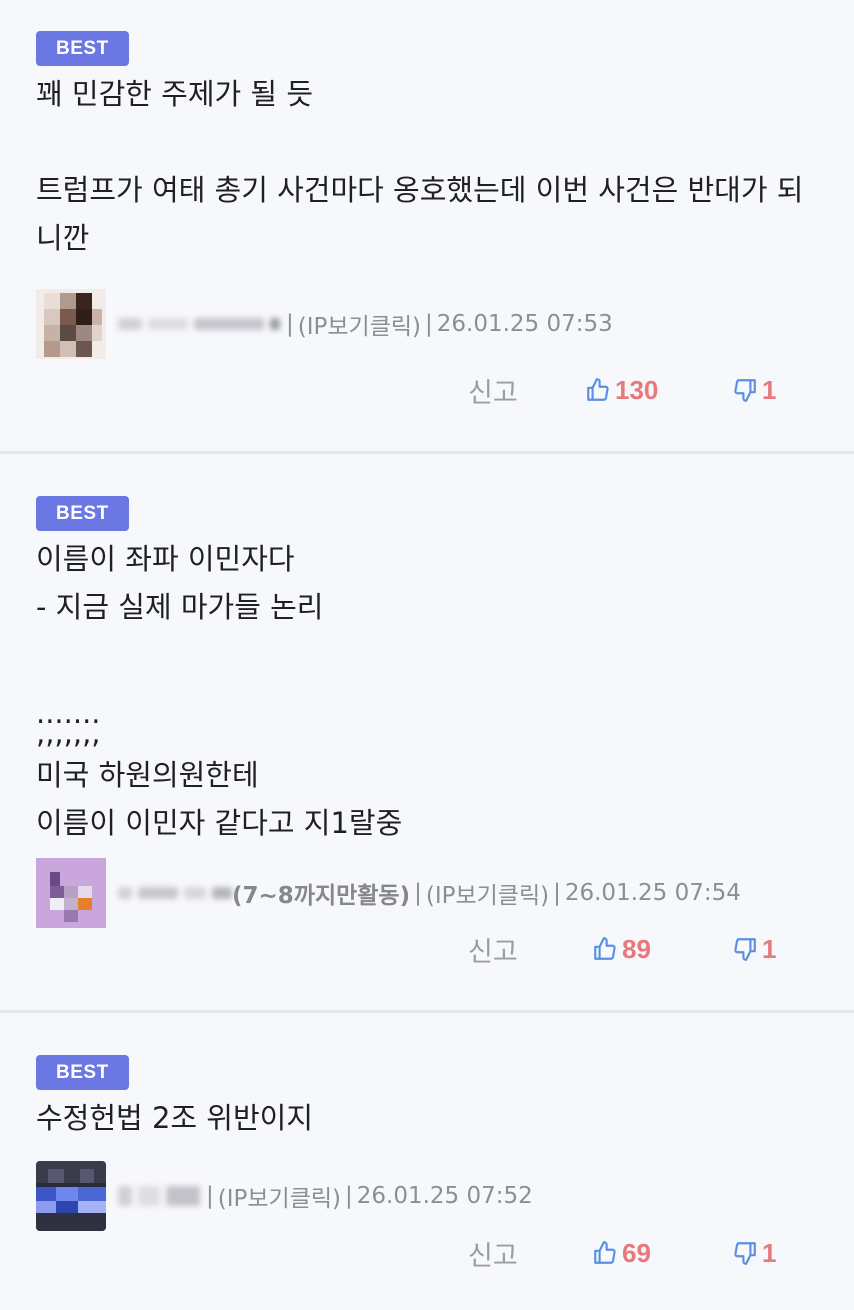 This screenshot has width=854, height=1310. What do you see at coordinates (637, 389) in the screenshot?
I see `like-count: 130` at bounding box center [637, 389].